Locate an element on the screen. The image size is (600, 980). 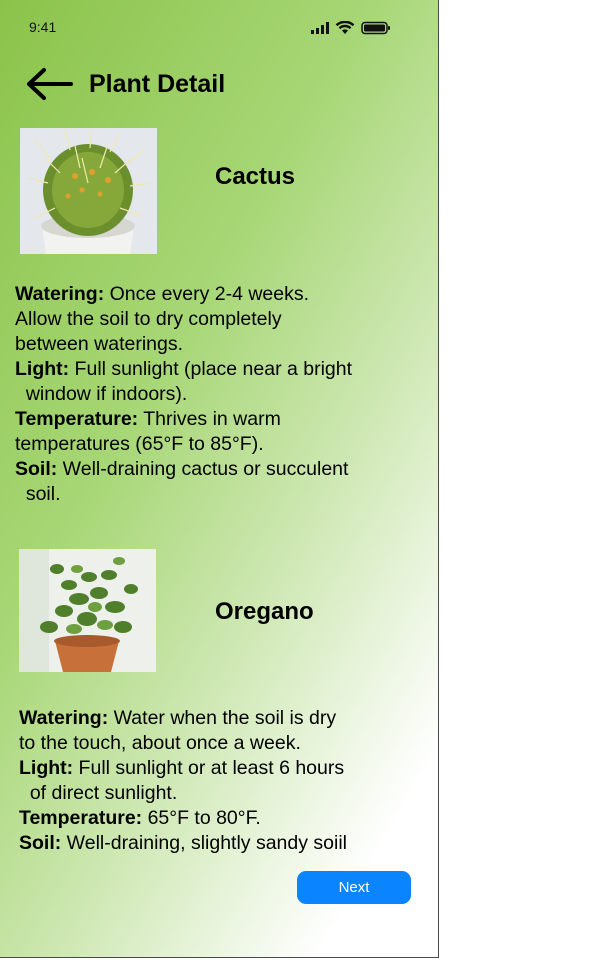
page-title: Plant Detail is located at coordinates (157, 84).